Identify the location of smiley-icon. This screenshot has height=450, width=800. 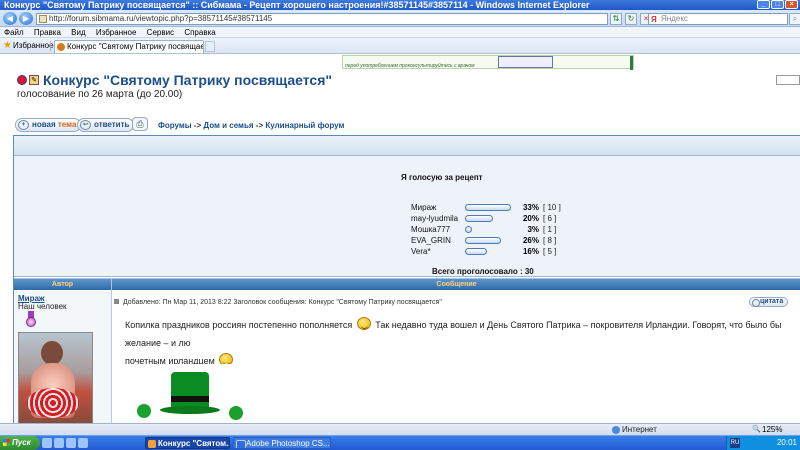
(363, 323).